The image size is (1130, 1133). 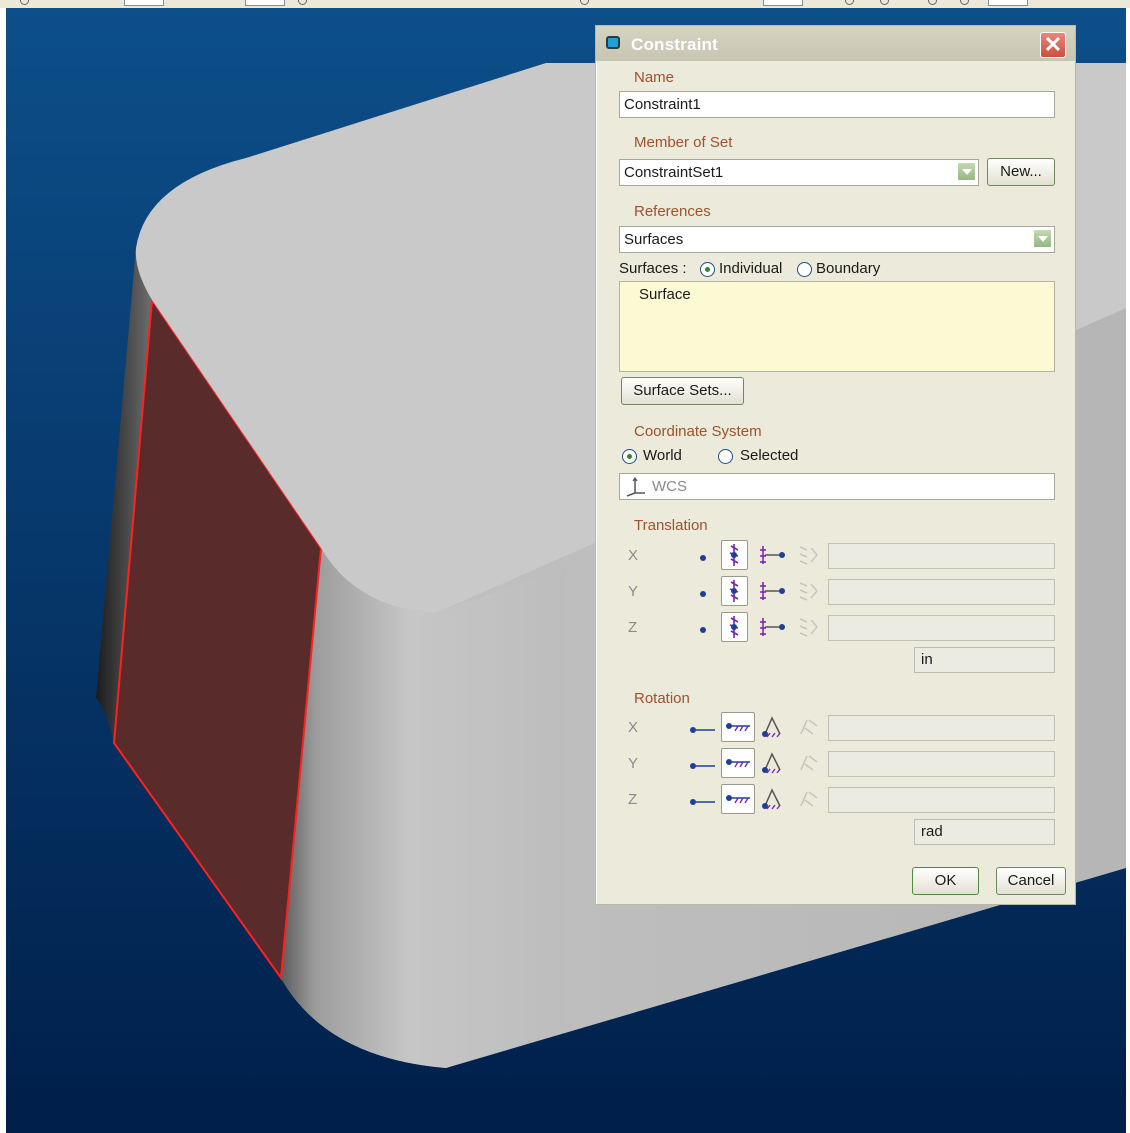 What do you see at coordinates (837, 104) in the screenshot?
I see `name-field: Constraint1` at bounding box center [837, 104].